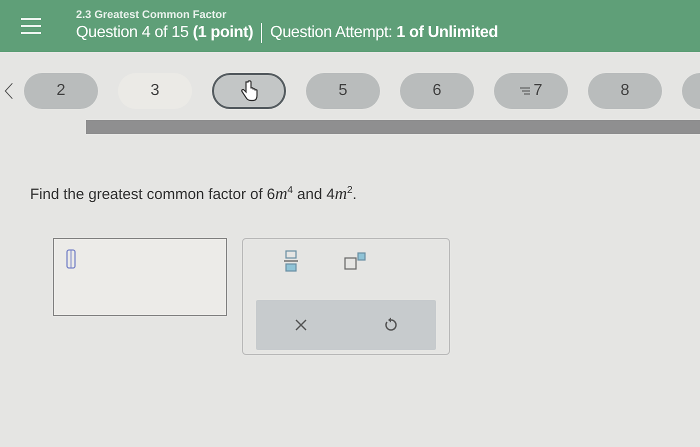 The width and height of the screenshot is (700, 447). What do you see at coordinates (625, 91) in the screenshot?
I see `question-nav-button: 8` at bounding box center [625, 91].